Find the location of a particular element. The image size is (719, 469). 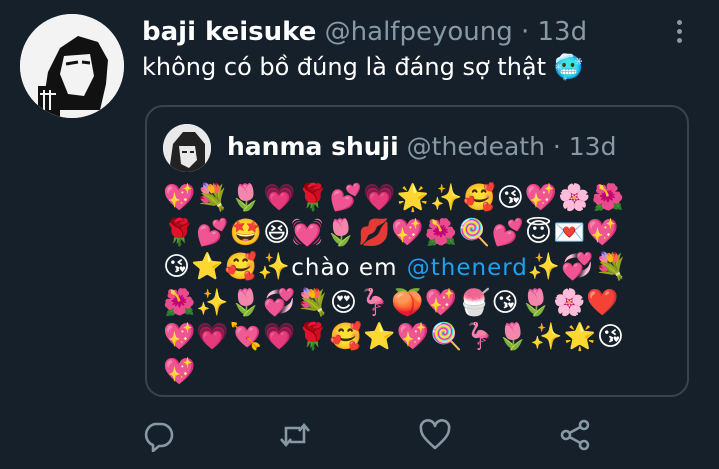

tweet-time: 13d is located at coordinates (563, 32).